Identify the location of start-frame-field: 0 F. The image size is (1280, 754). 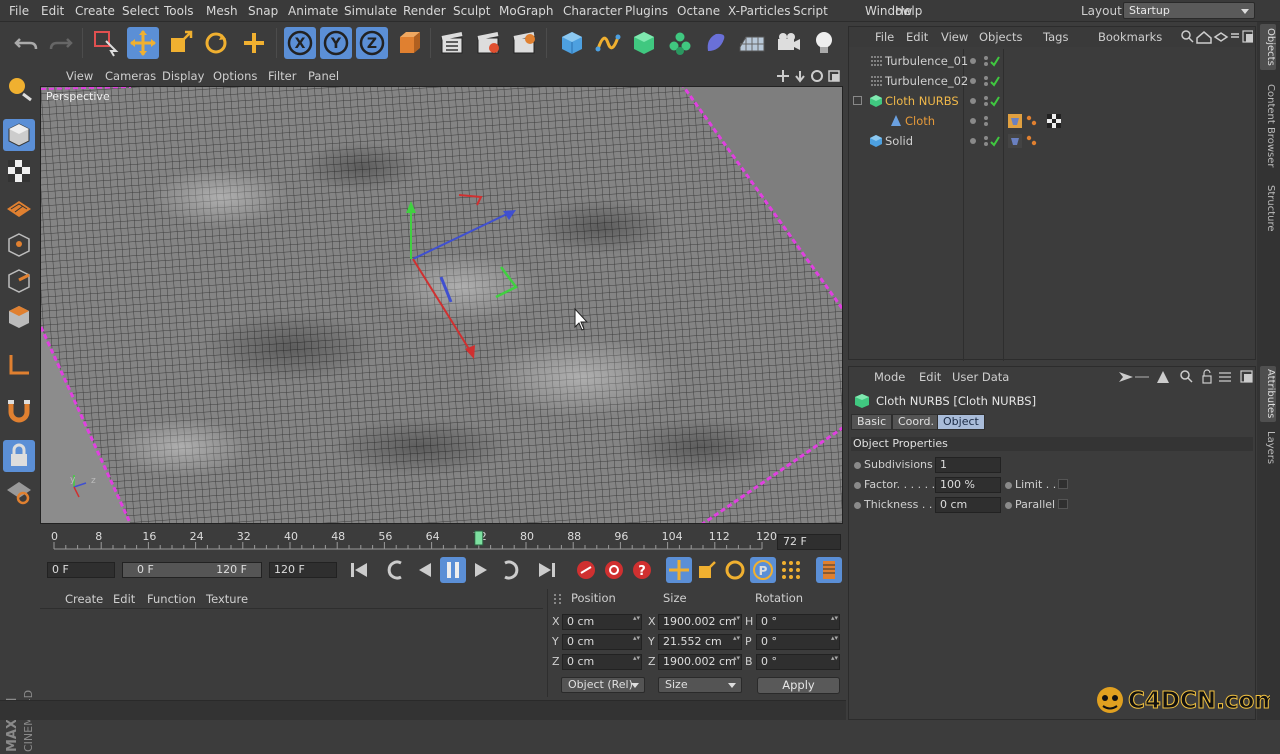
(81, 570).